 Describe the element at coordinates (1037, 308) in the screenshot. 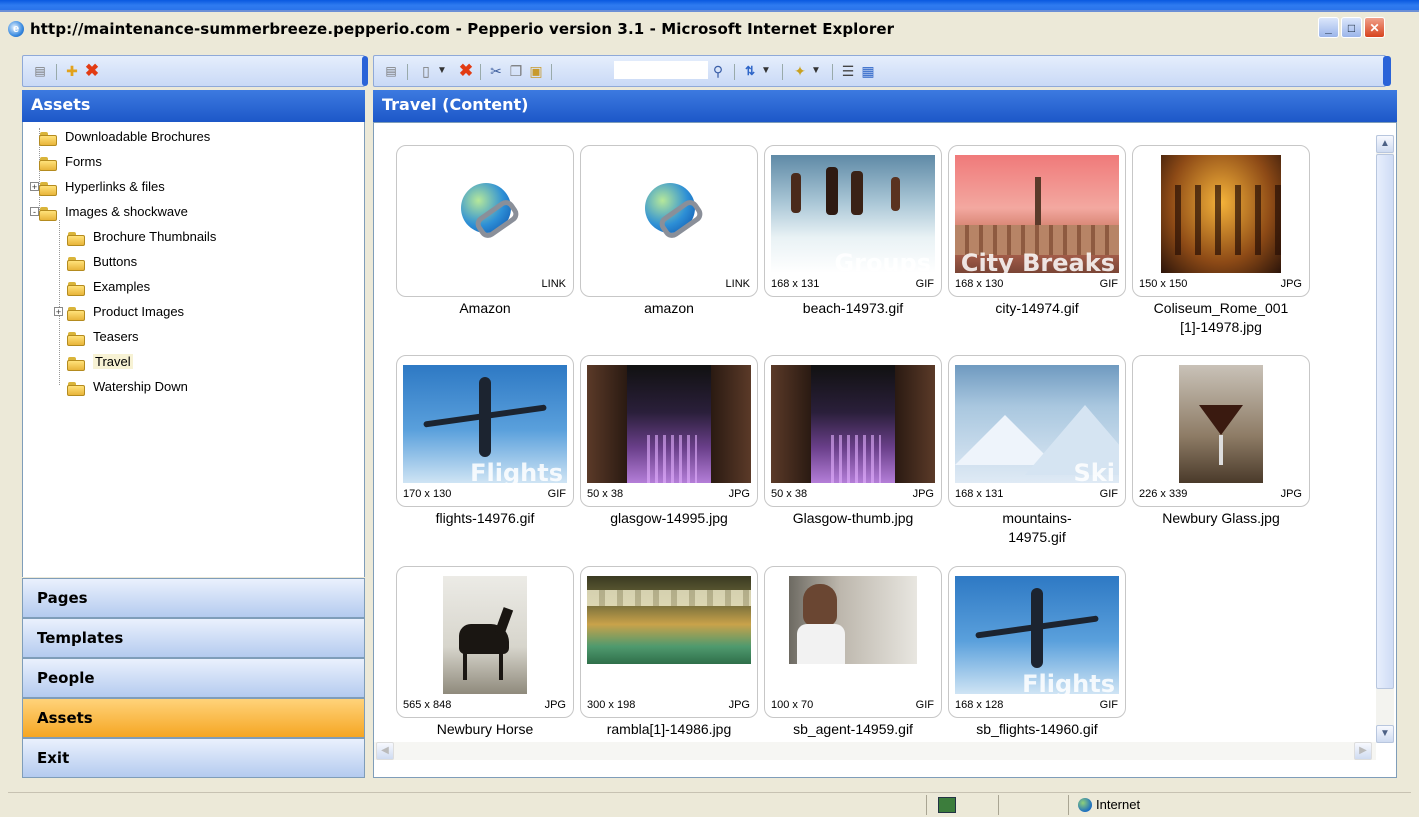

I see `asset-caption: city-14974.gif` at that location.